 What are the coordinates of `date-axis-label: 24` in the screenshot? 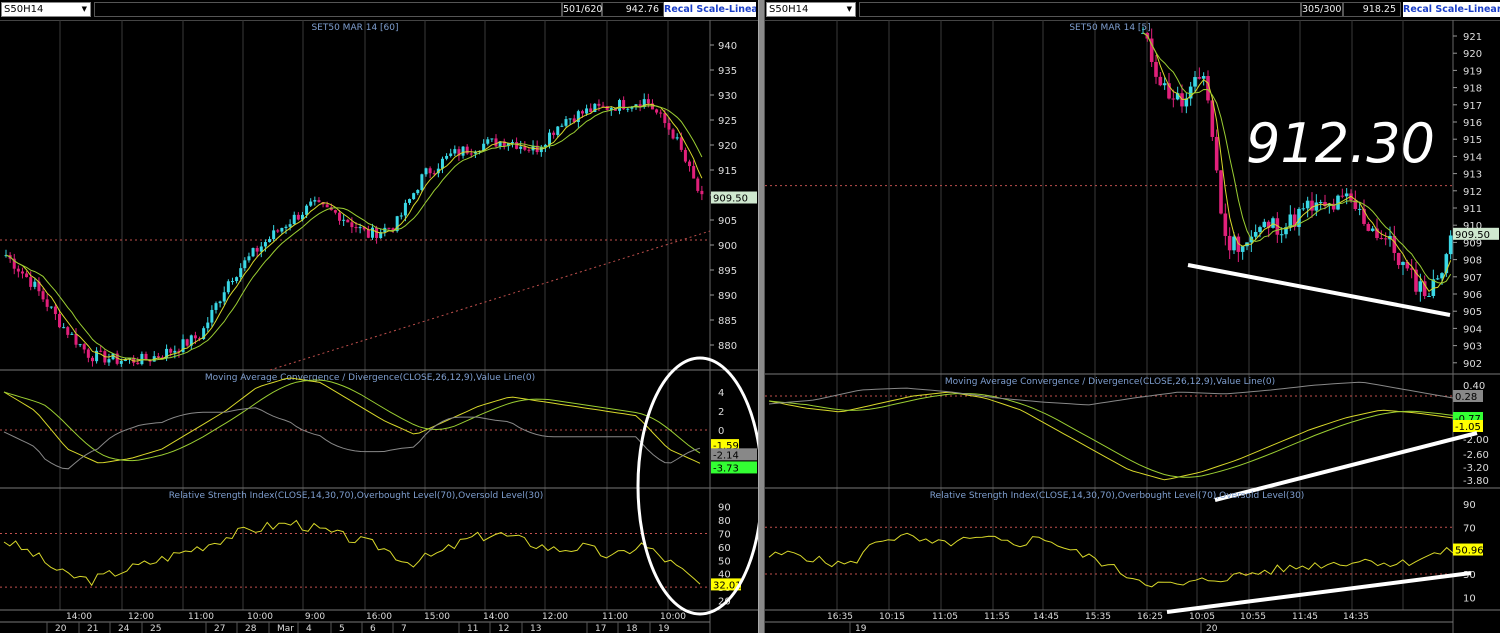 It's located at (124, 628).